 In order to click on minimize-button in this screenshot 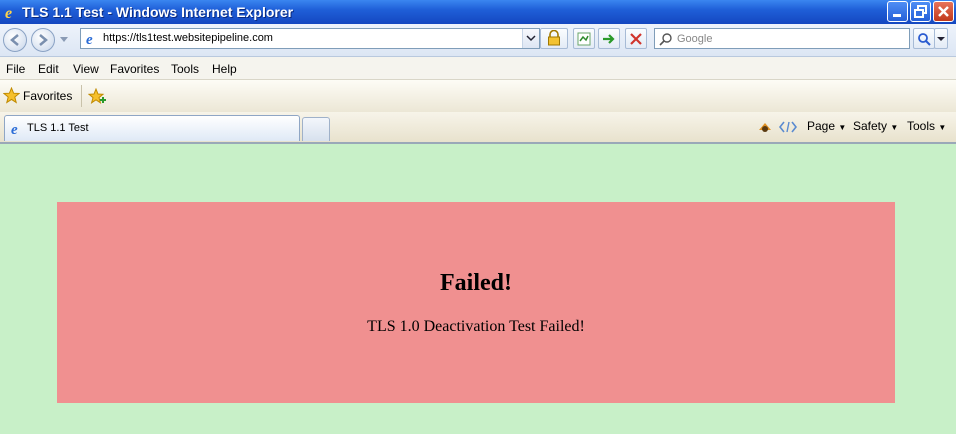, I will do `click(897, 11)`.